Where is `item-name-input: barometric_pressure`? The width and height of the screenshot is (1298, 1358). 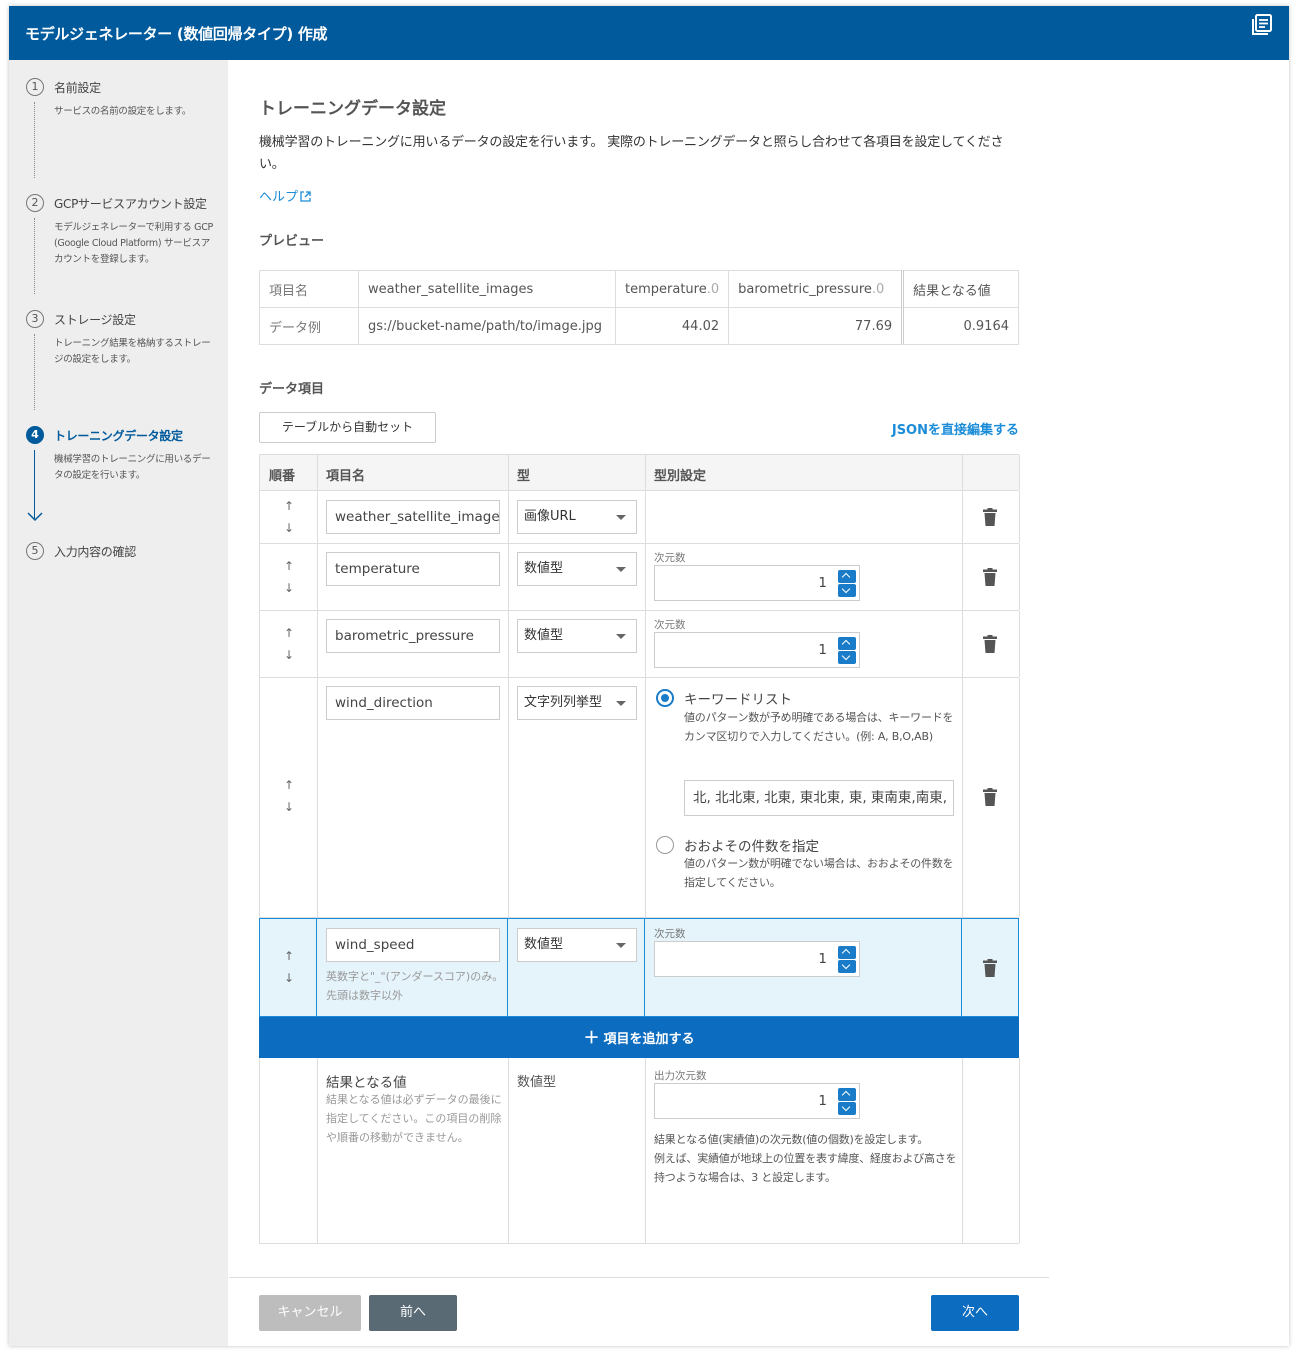
item-name-input: barometric_pressure is located at coordinates (413, 636).